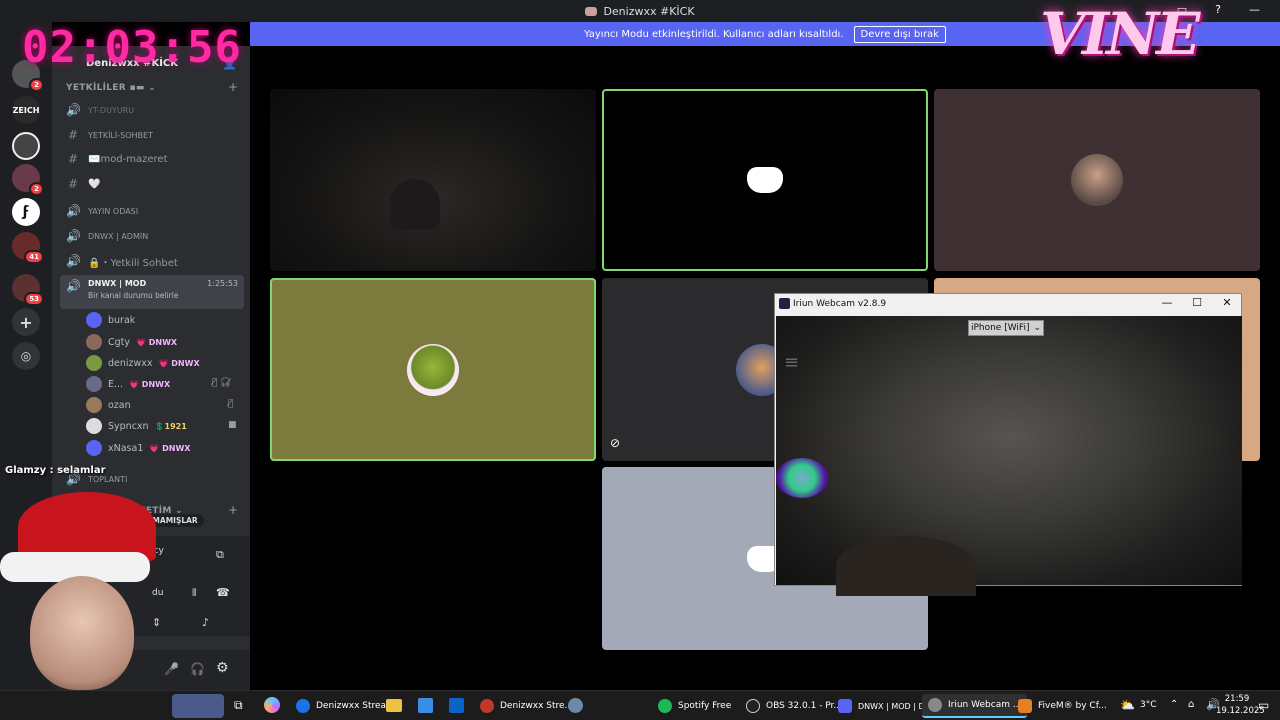 The image size is (1280, 720). Describe the element at coordinates (154, 236) in the screenshot. I see `channel-dnwx-admin: 🔊 DNWX | ADMİN` at that location.